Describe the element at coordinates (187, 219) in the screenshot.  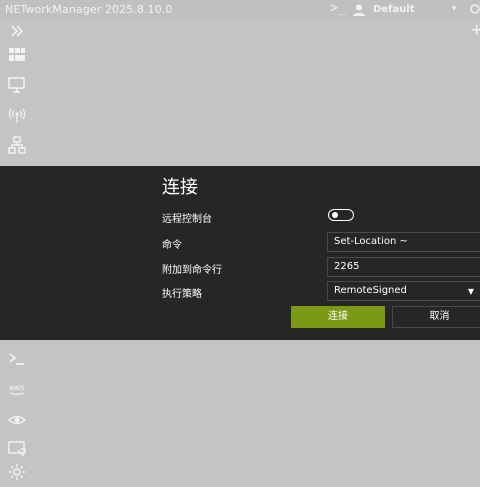
I see `remote-console-label: 远程控制台` at that location.